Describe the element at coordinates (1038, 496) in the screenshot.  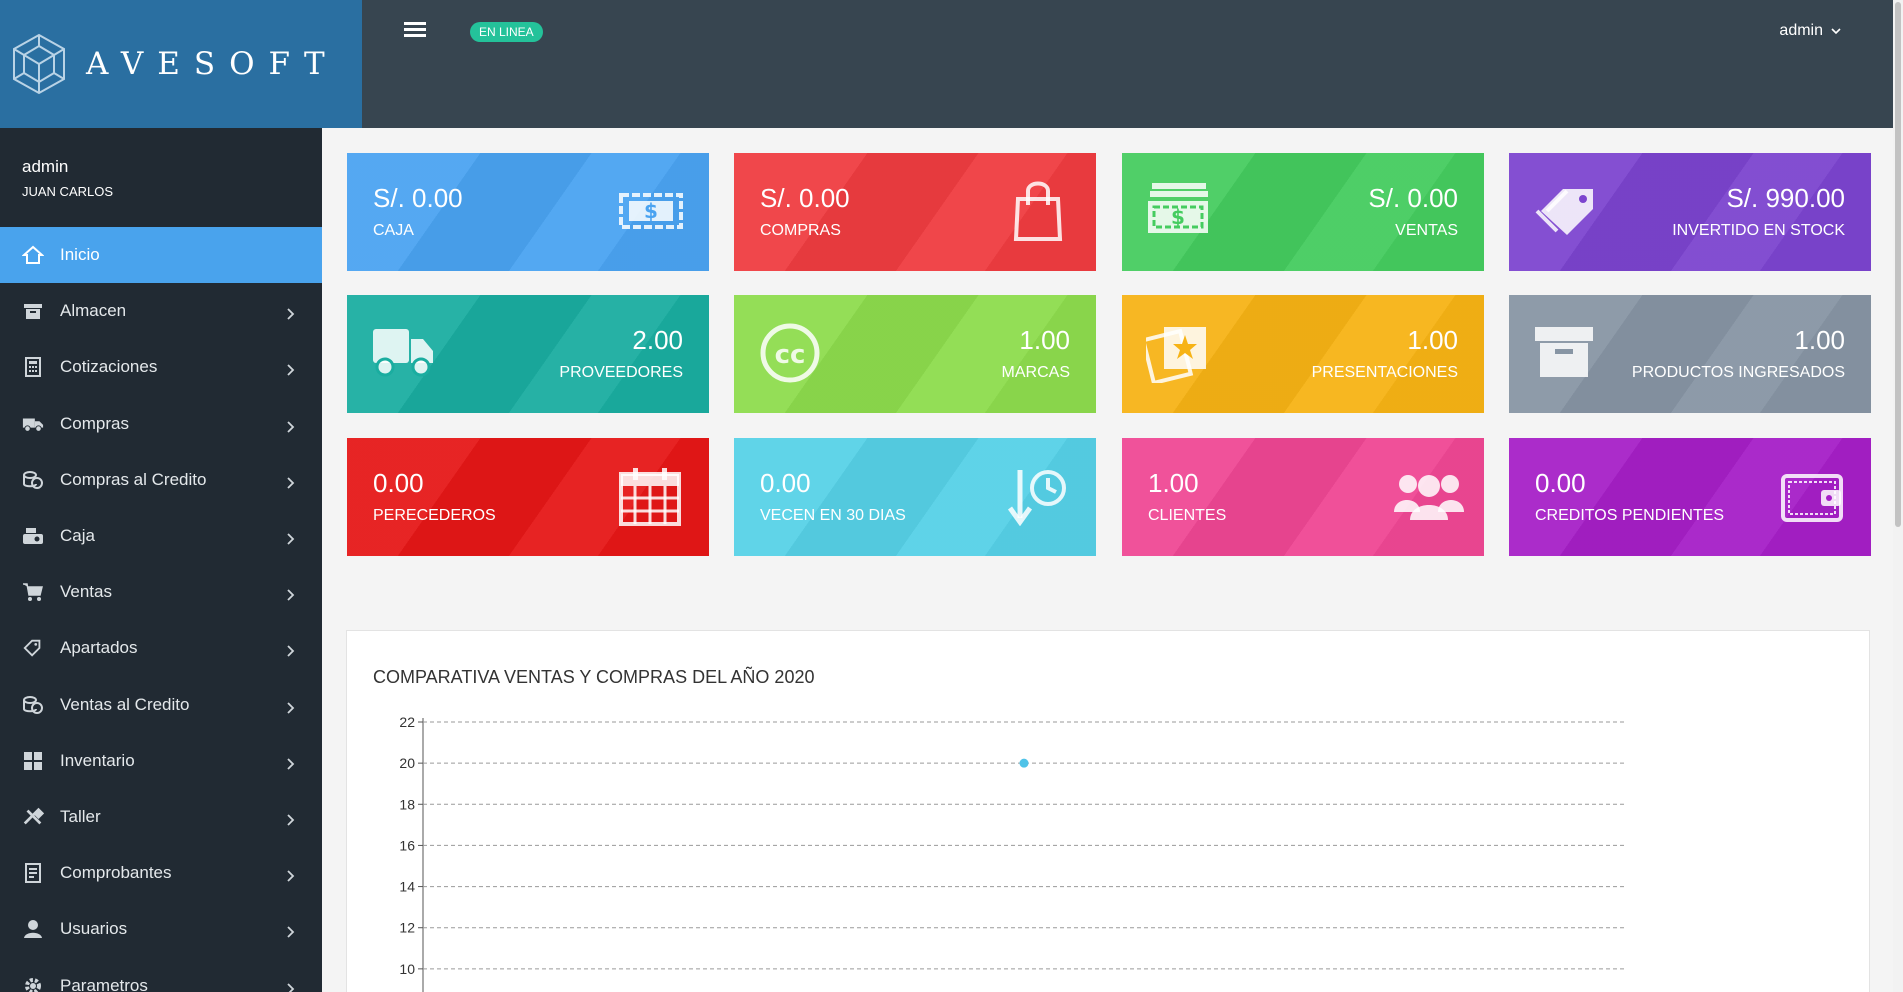
I see `sort-time-icon` at that location.